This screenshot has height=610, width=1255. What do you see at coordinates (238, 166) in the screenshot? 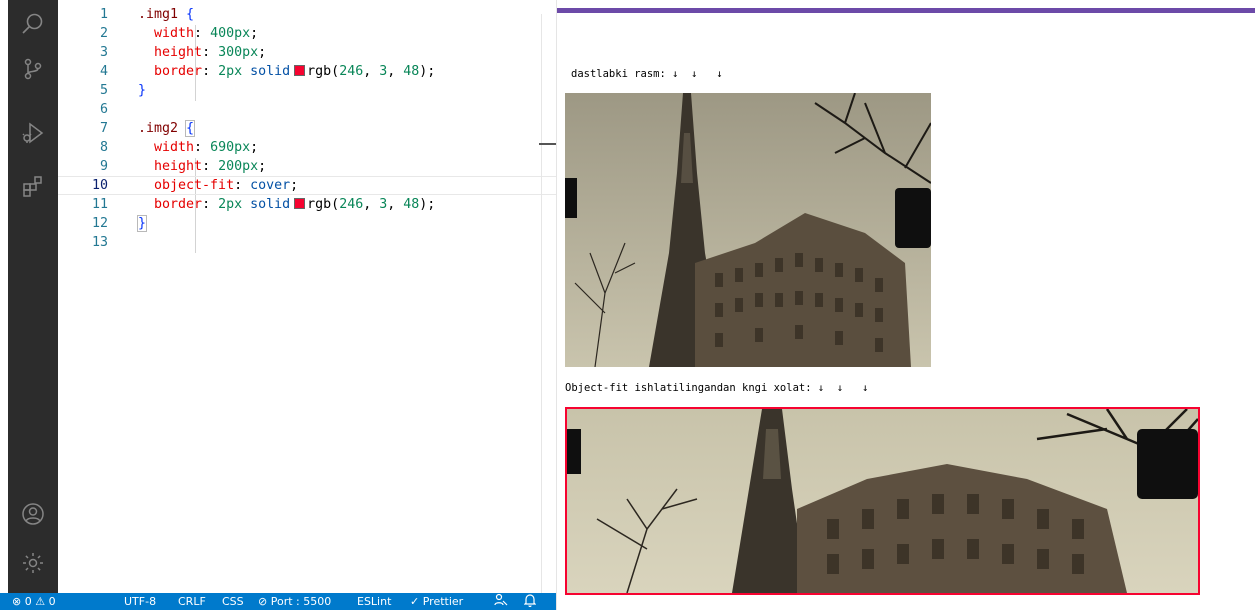
I see `code-token: 200px` at bounding box center [238, 166].